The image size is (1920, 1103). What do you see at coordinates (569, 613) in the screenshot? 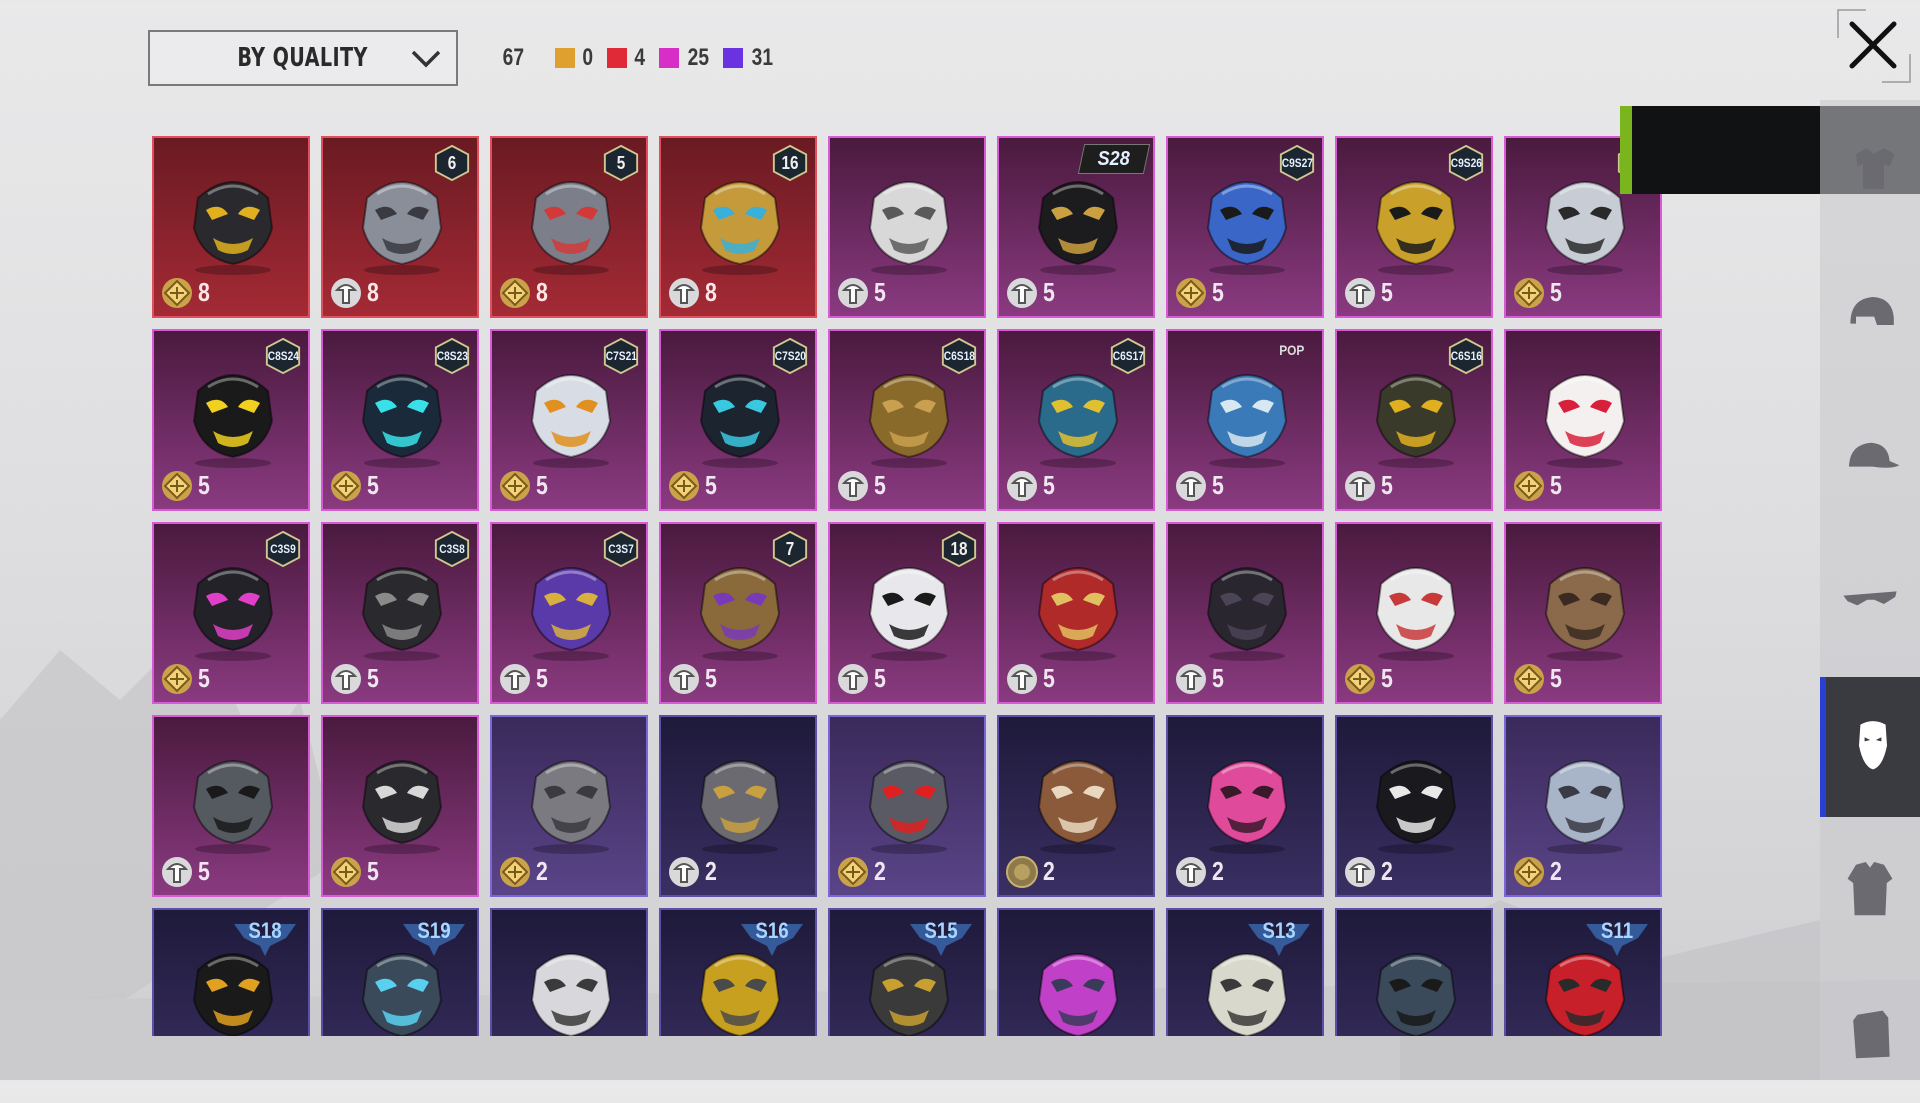
I see `item-card: C3S7 5` at bounding box center [569, 613].